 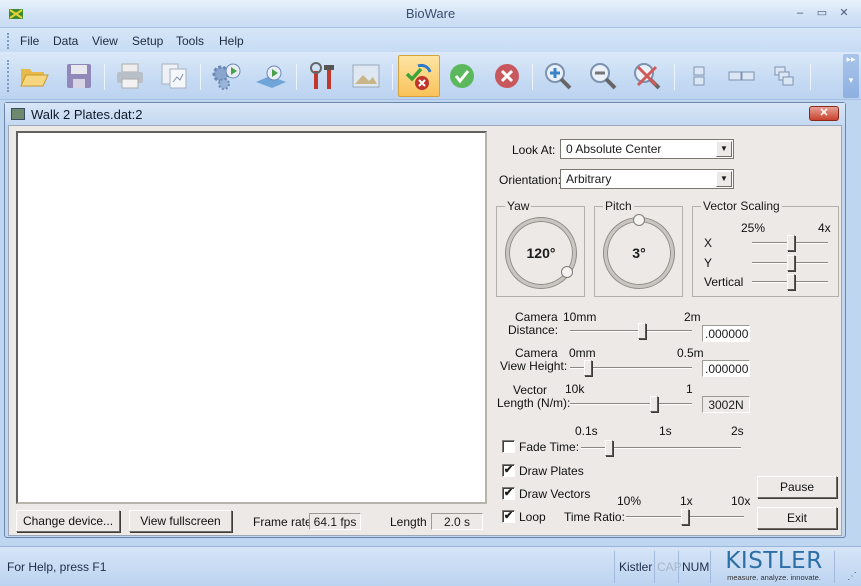 What do you see at coordinates (586, 431) in the screenshot?
I see `fade-time-tick-min: 0.1s` at bounding box center [586, 431].